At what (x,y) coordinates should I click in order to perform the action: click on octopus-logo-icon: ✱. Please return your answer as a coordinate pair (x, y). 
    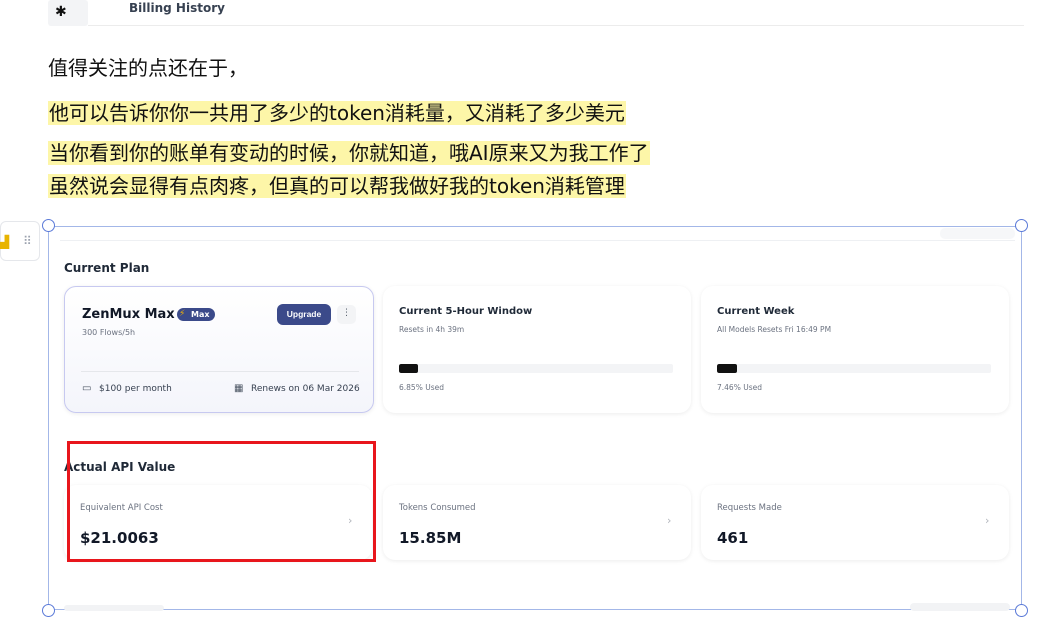
    Looking at the image, I should click on (61, 12).